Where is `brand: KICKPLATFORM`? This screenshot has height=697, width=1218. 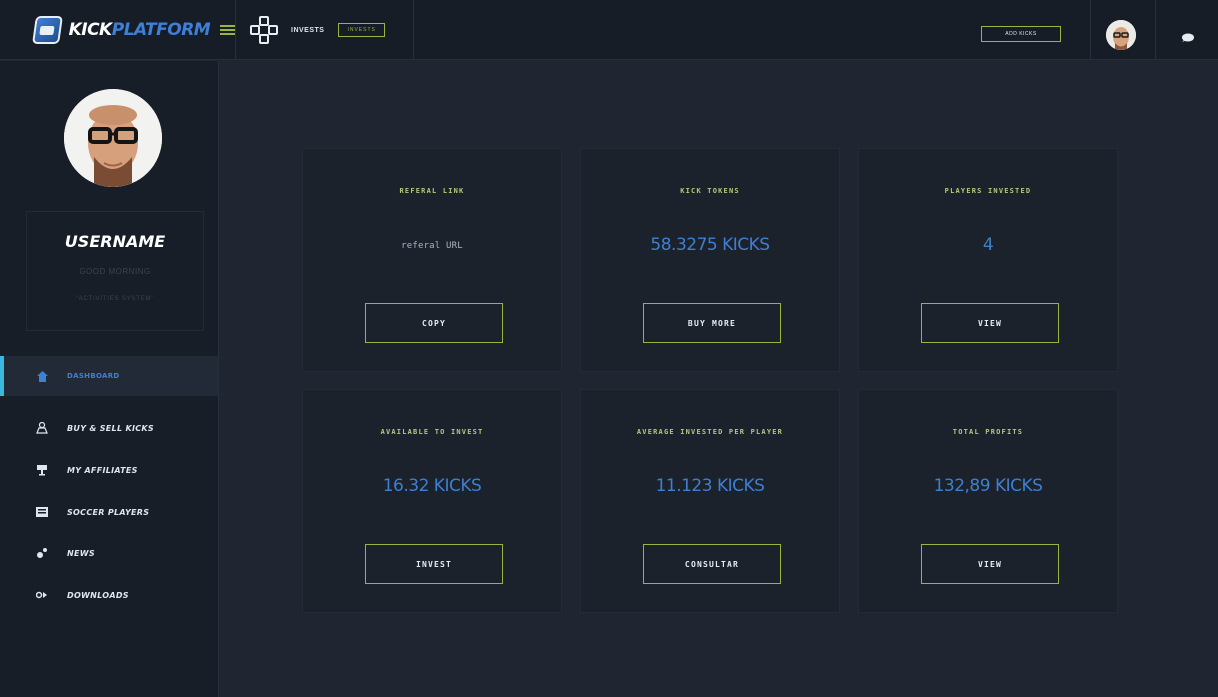
brand: KICKPLATFORM is located at coordinates (118, 30).